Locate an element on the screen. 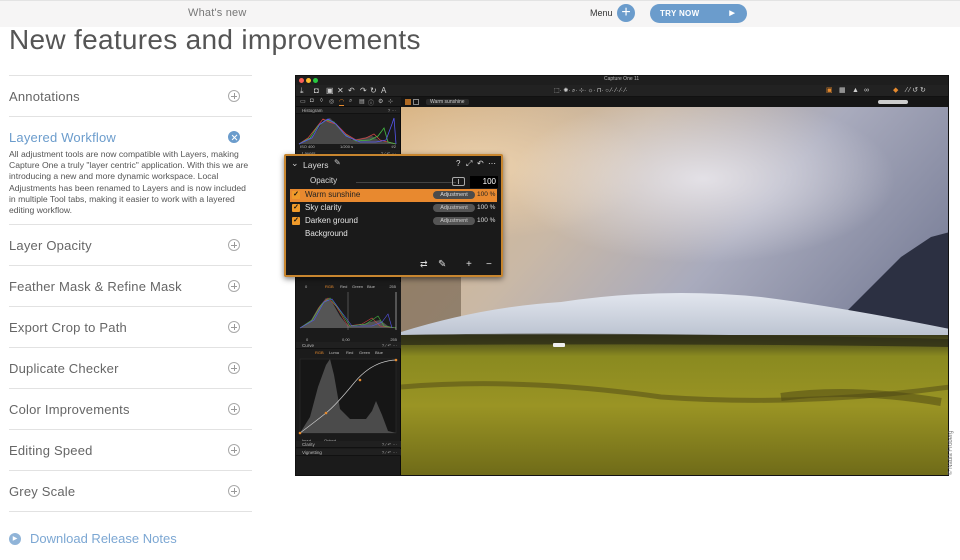  import-icon: ⤓ is located at coordinates (302, 91).